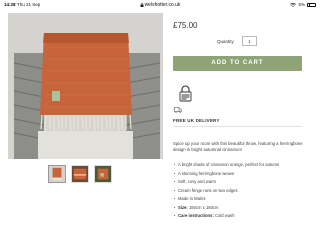 The width and height of the screenshot is (320, 240). I want to click on feature-item-care: Care instructions: Cold wash, so click(240, 217).